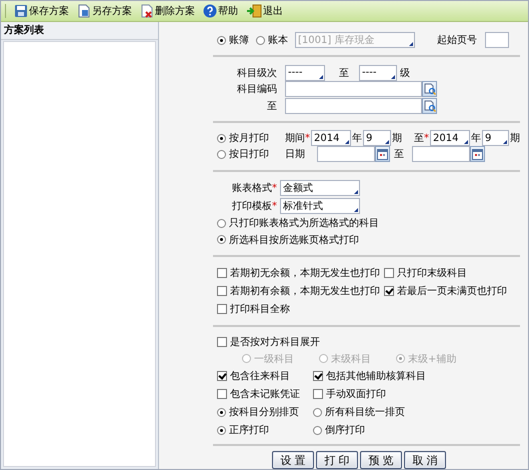 This screenshot has width=529, height=470. I want to click on dialog-button: 设 置, so click(293, 460).